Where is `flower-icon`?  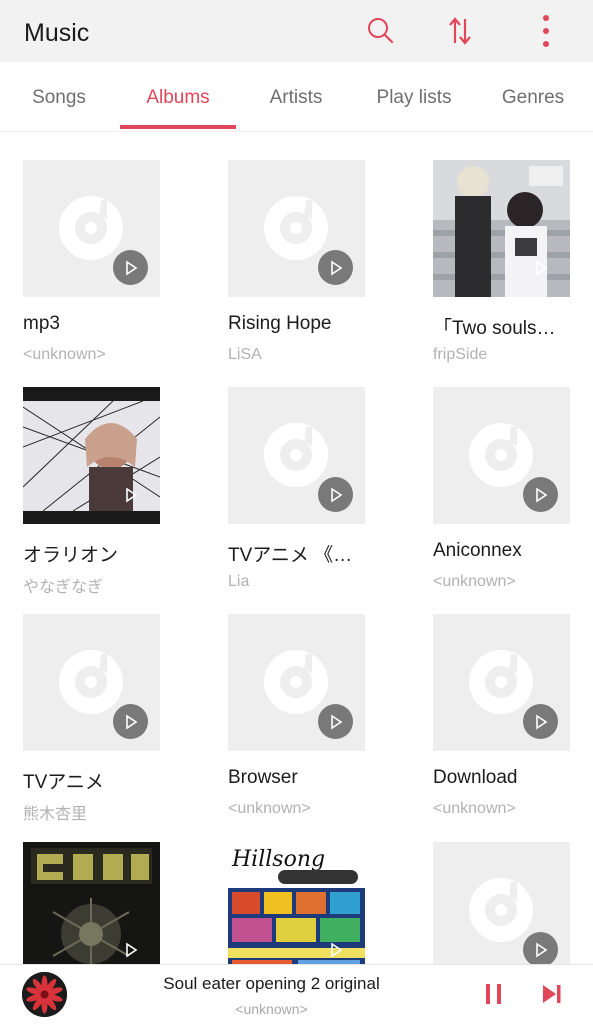
flower-icon is located at coordinates (44, 994).